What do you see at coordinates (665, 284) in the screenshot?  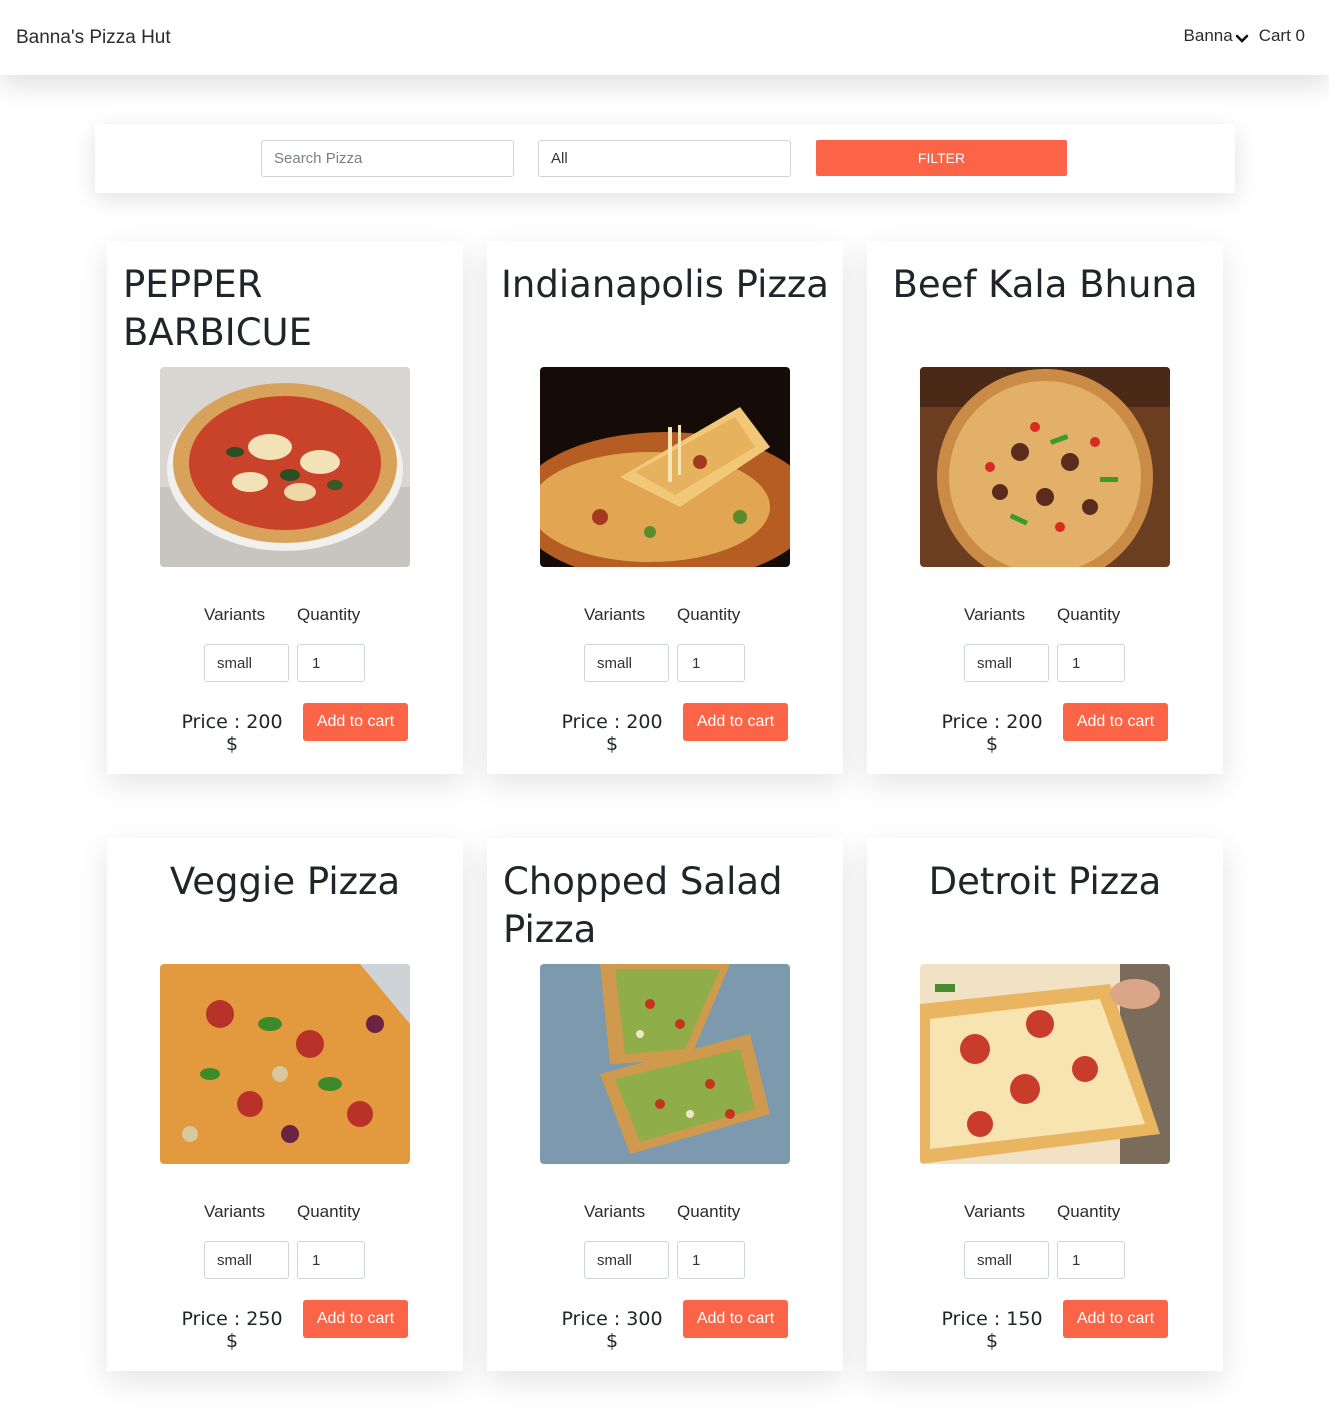 I see `pizza-name: Indianapolis Pizza` at bounding box center [665, 284].